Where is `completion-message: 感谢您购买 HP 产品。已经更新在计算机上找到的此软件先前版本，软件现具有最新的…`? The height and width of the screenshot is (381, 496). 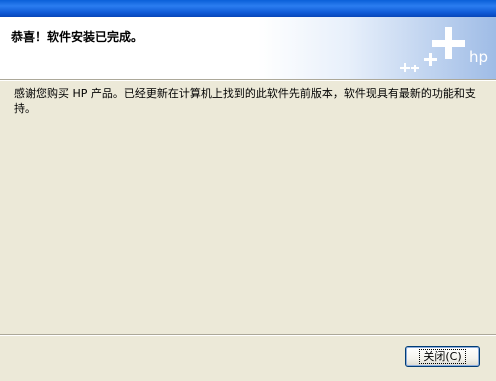
completion-message: 感谢您购买 HP 产品。已经更新在计算机上找到的此软件先前版本，软件现具有最新的… is located at coordinates (245, 101).